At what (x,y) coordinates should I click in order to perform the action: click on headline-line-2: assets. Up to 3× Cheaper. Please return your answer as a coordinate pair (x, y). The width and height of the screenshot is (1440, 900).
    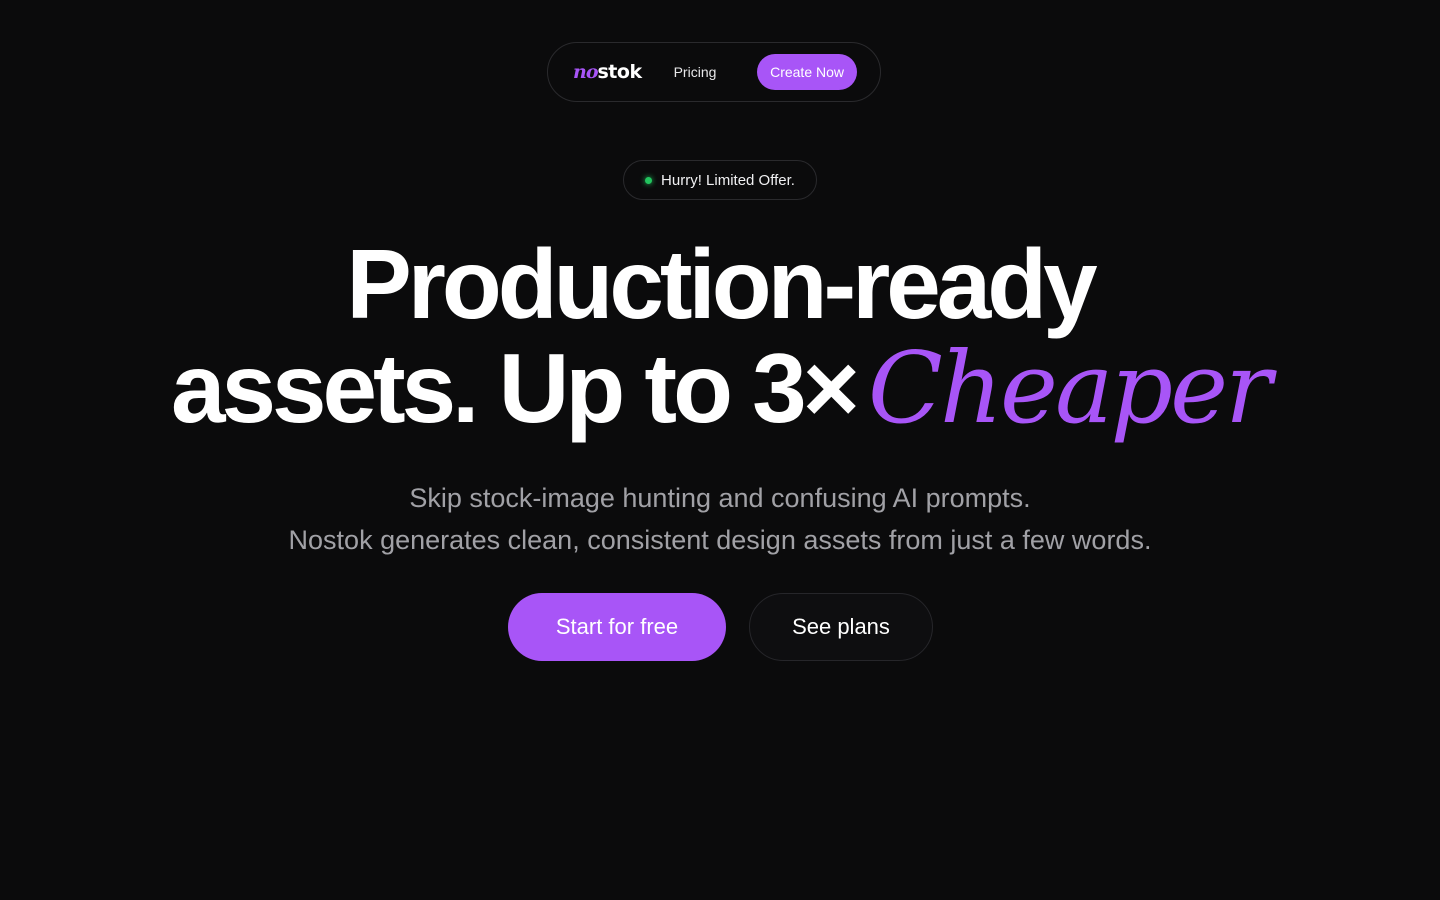
    Looking at the image, I should click on (720, 388).